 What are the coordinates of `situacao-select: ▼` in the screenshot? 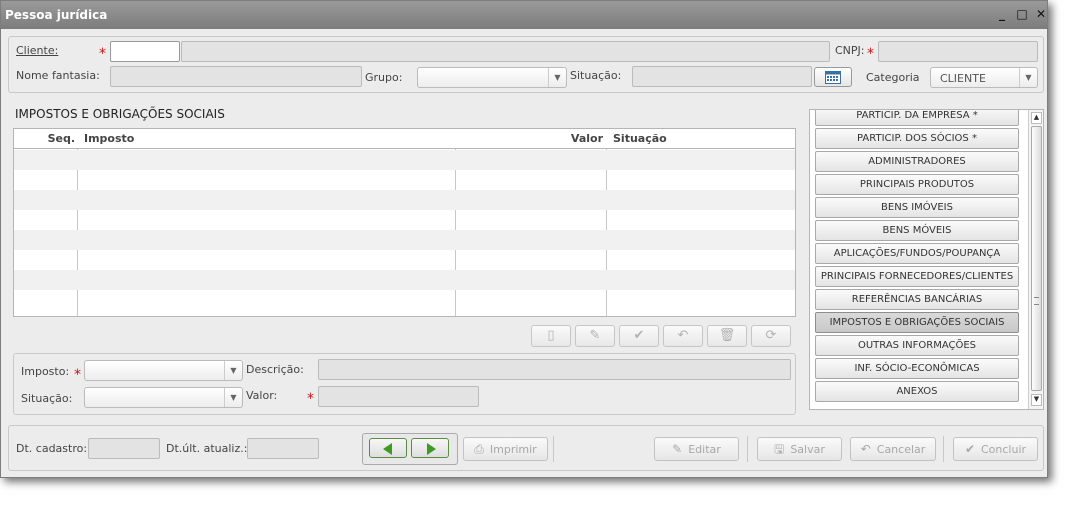 It's located at (163, 397).